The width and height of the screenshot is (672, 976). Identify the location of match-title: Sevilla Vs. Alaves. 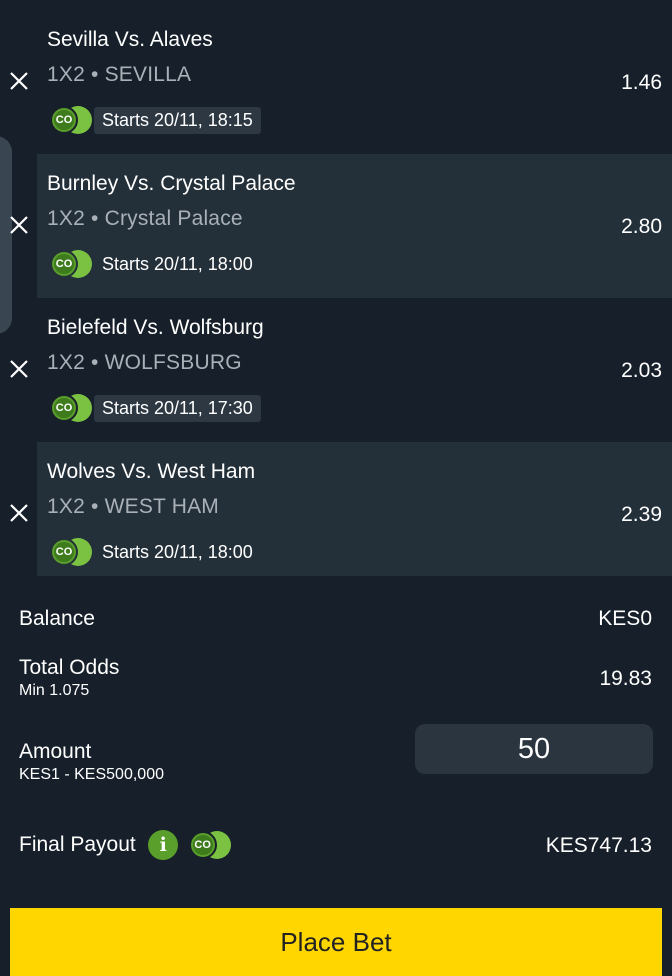
(130, 39).